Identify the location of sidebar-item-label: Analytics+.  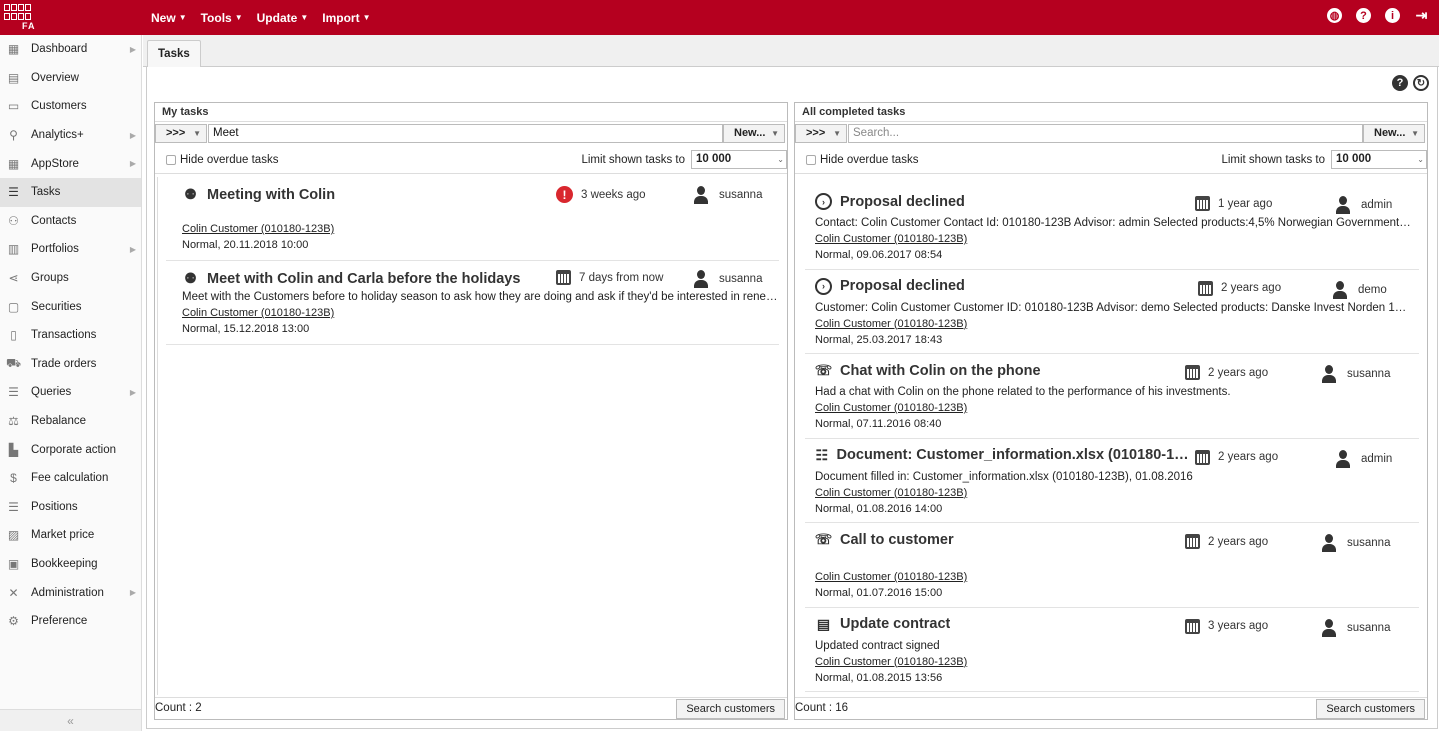
(57, 135).